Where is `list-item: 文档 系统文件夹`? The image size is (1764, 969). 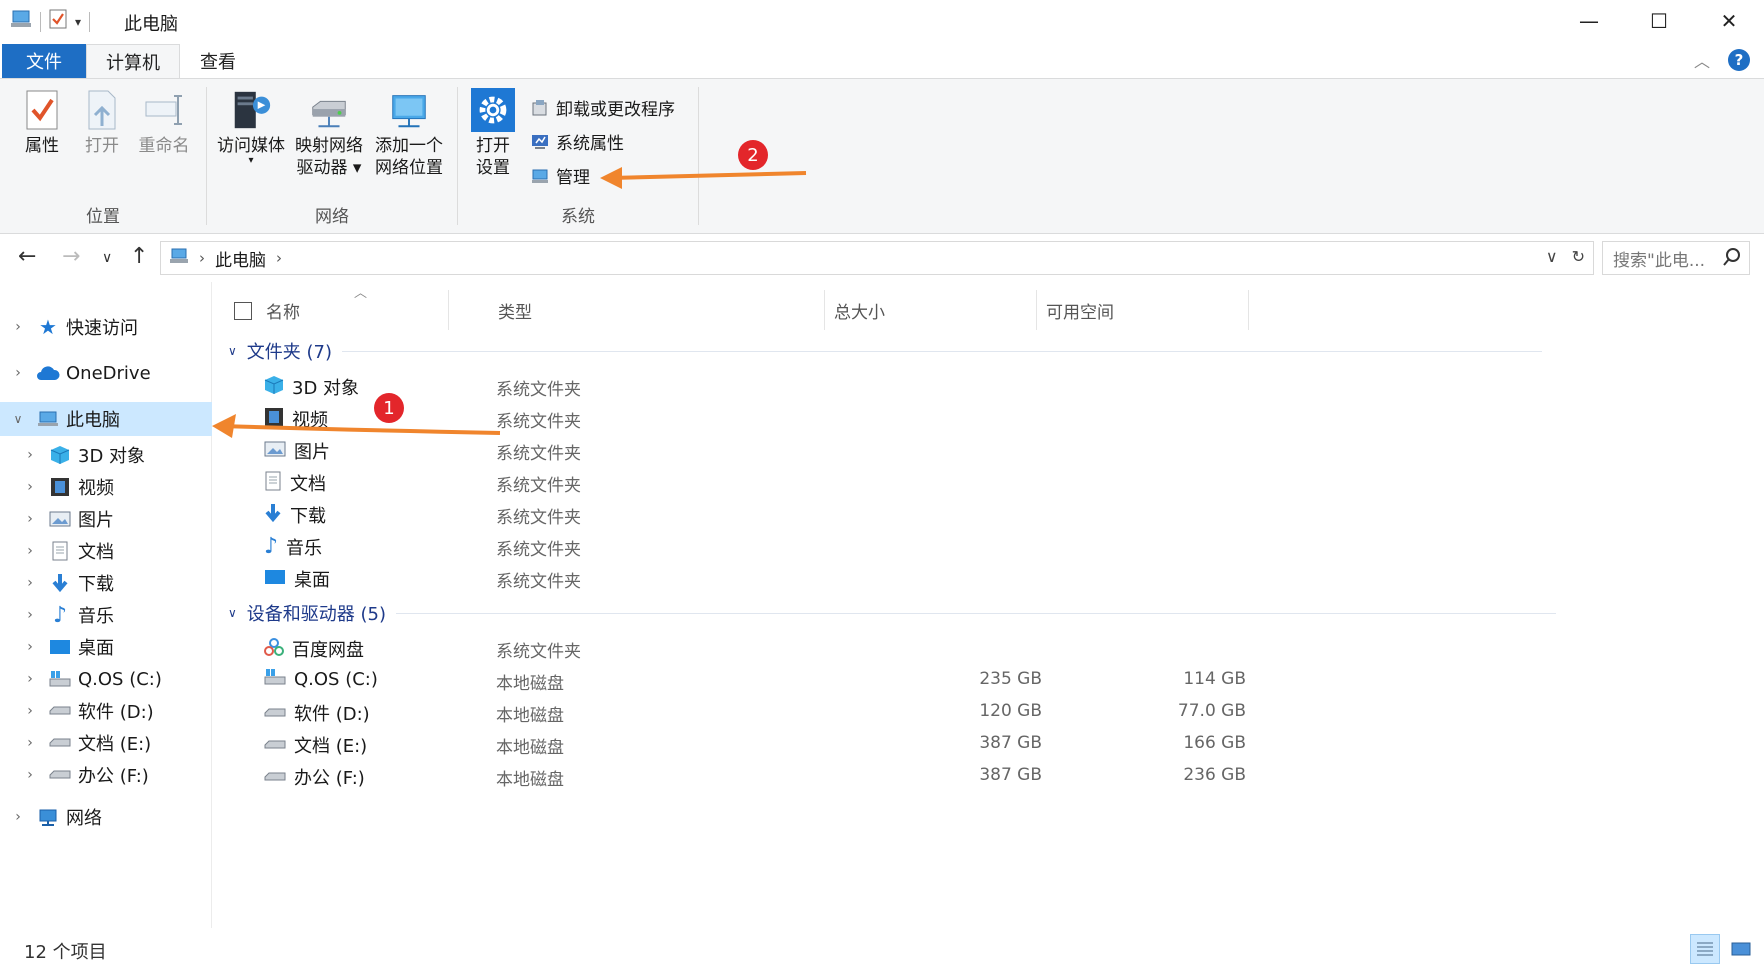 list-item: 文档 系统文件夹 is located at coordinates (989, 482).